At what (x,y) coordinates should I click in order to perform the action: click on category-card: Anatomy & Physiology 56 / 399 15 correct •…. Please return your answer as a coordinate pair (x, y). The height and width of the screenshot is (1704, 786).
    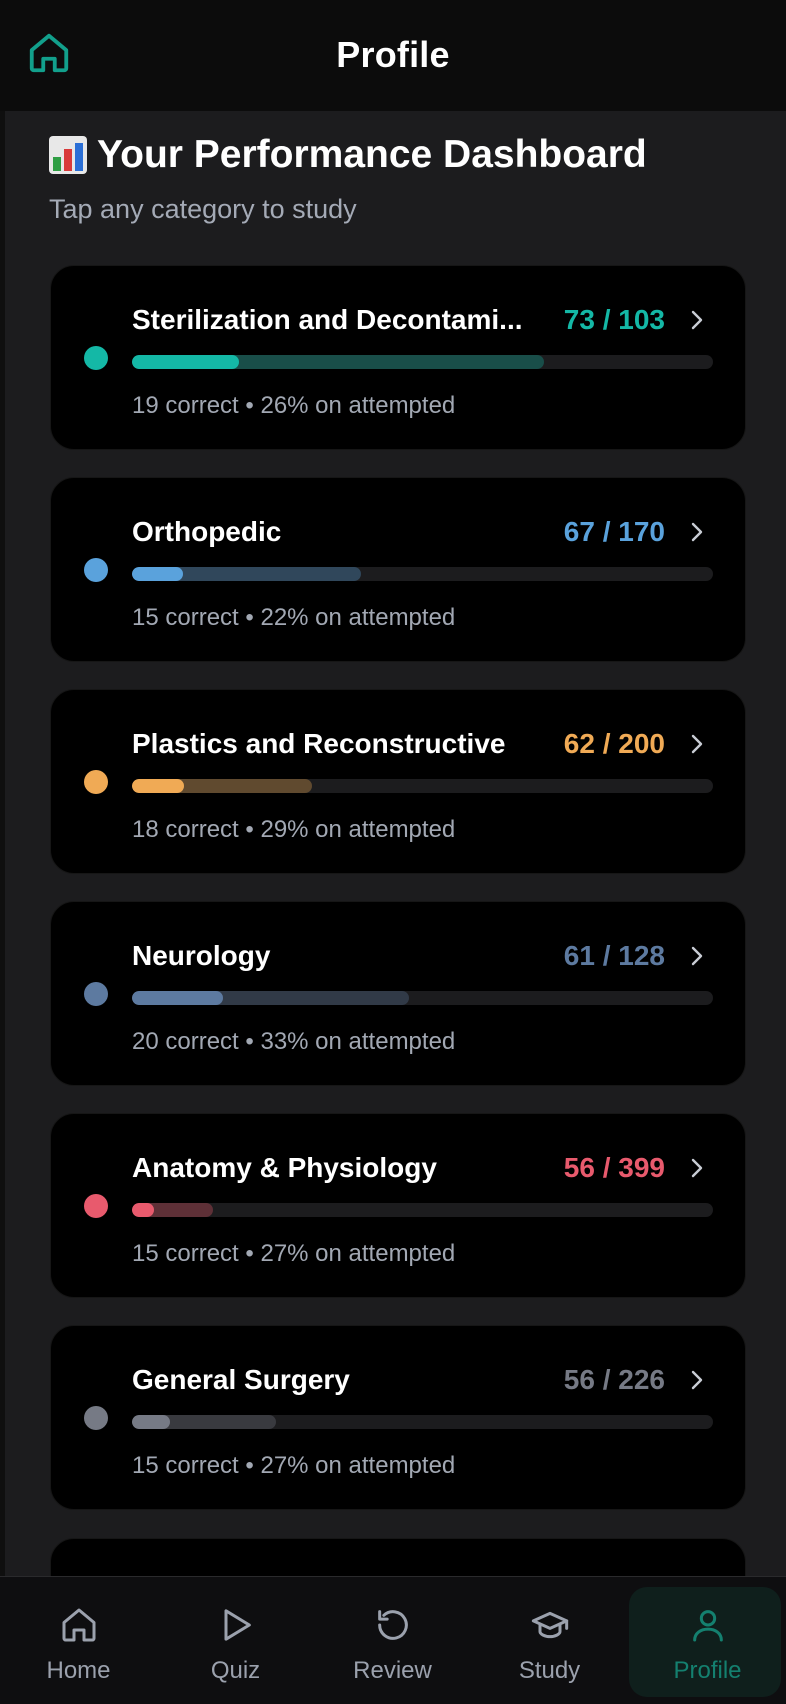
    Looking at the image, I should click on (398, 1205).